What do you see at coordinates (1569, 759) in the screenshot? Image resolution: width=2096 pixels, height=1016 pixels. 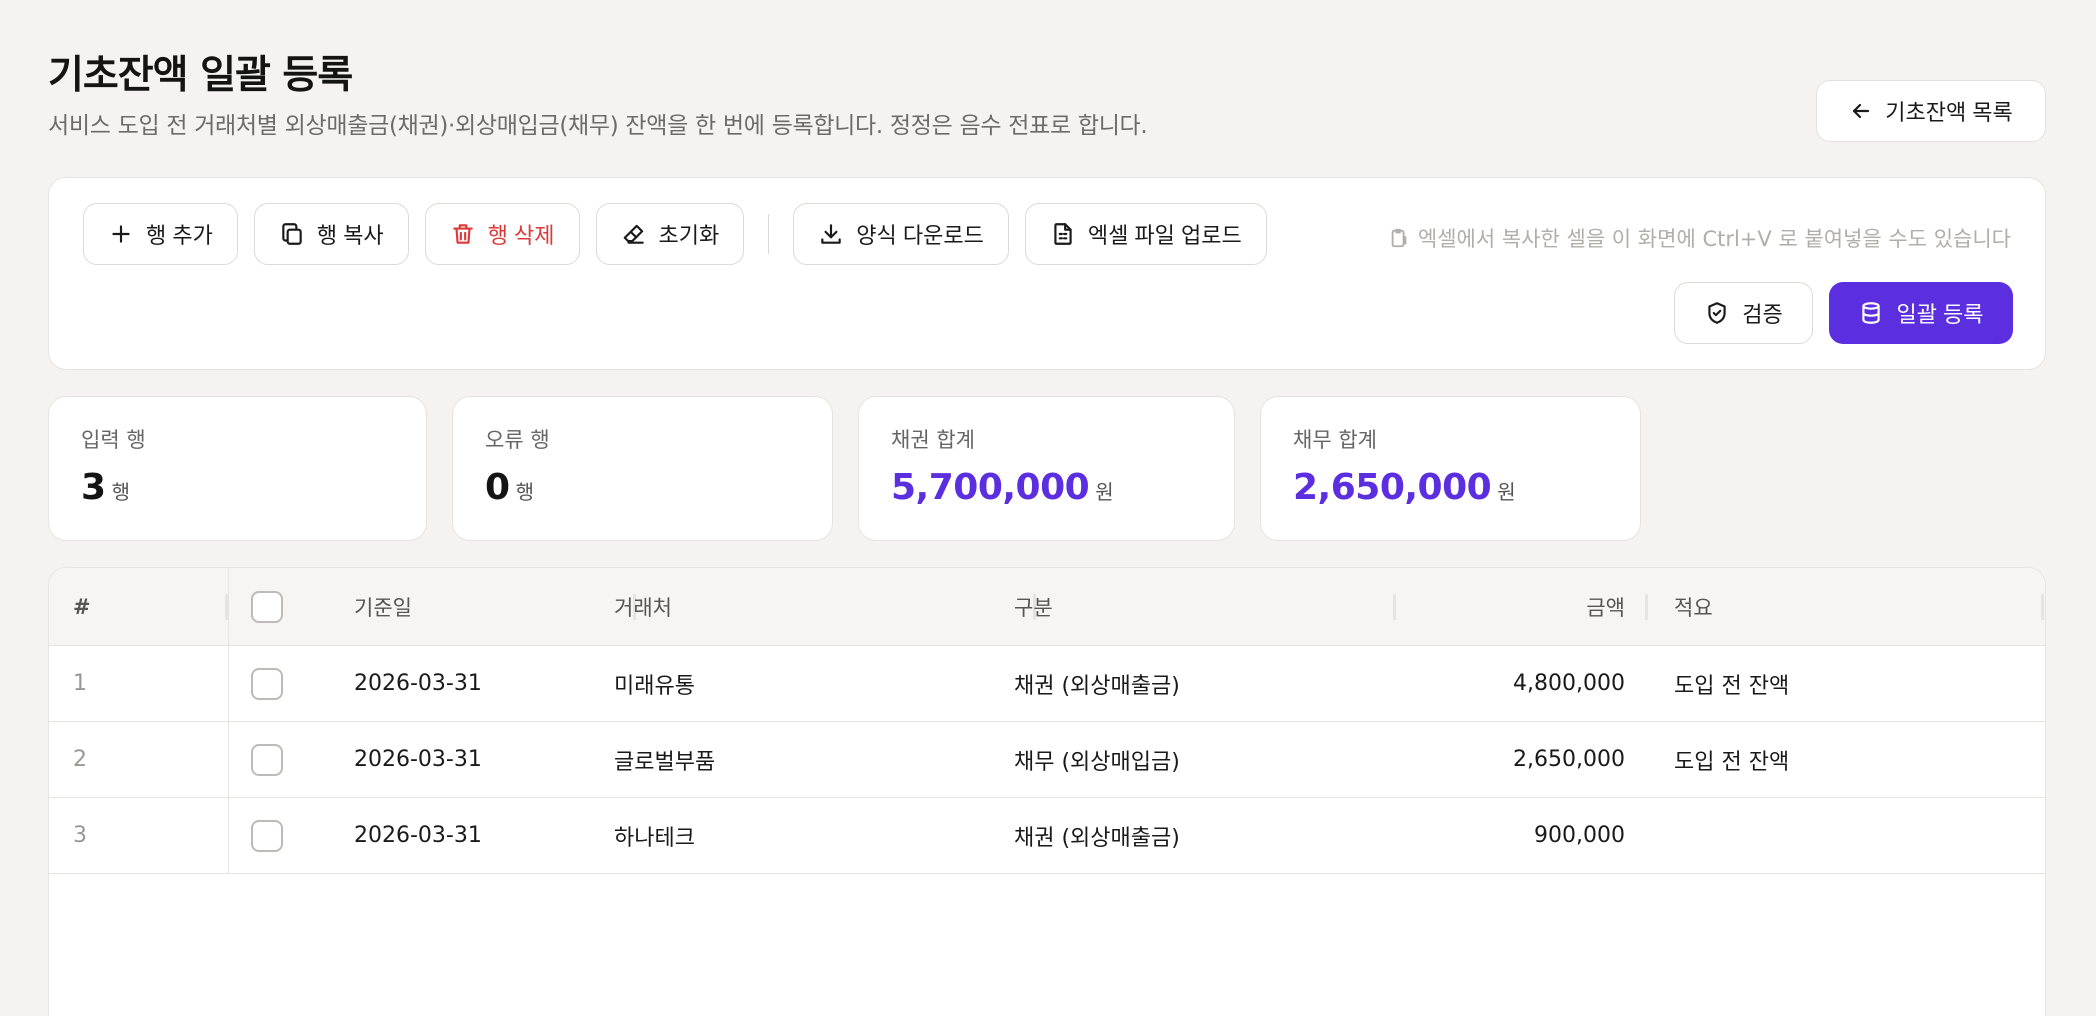 I see `cell-amount: 2,650,000` at bounding box center [1569, 759].